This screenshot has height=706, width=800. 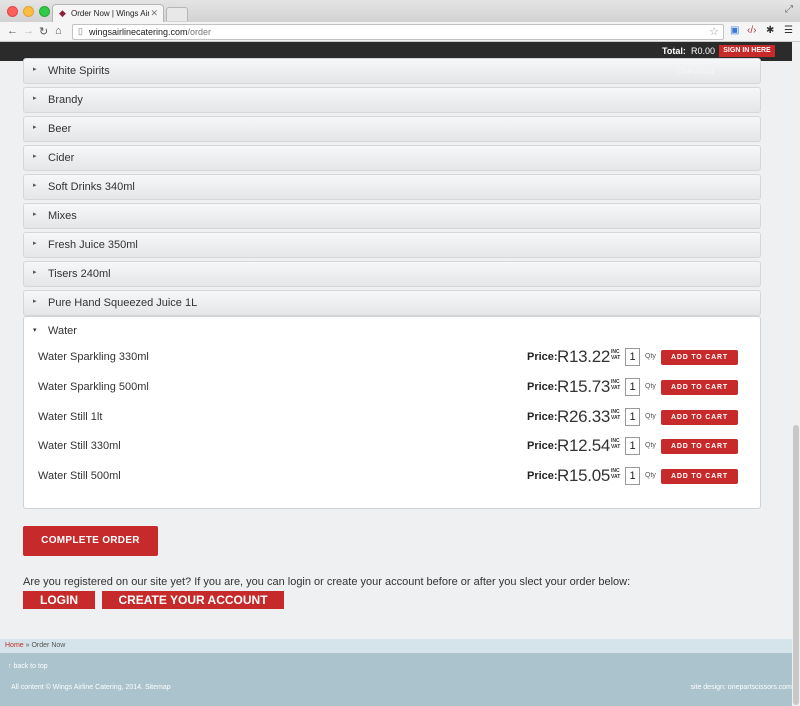 I want to click on minimize-window-button, so click(x=28, y=11).